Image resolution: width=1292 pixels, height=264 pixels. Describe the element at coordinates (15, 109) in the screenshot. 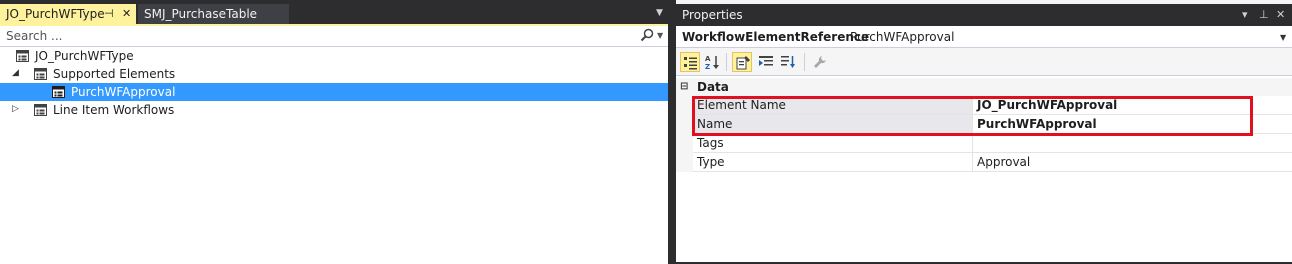

I see `expand-arrow-icon: ▷` at that location.